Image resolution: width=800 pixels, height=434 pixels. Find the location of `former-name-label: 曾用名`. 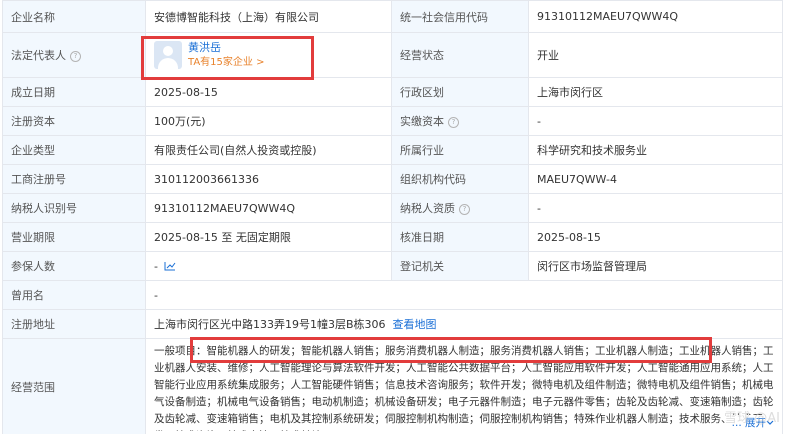

former-name-label: 曾用名 is located at coordinates (74, 295).